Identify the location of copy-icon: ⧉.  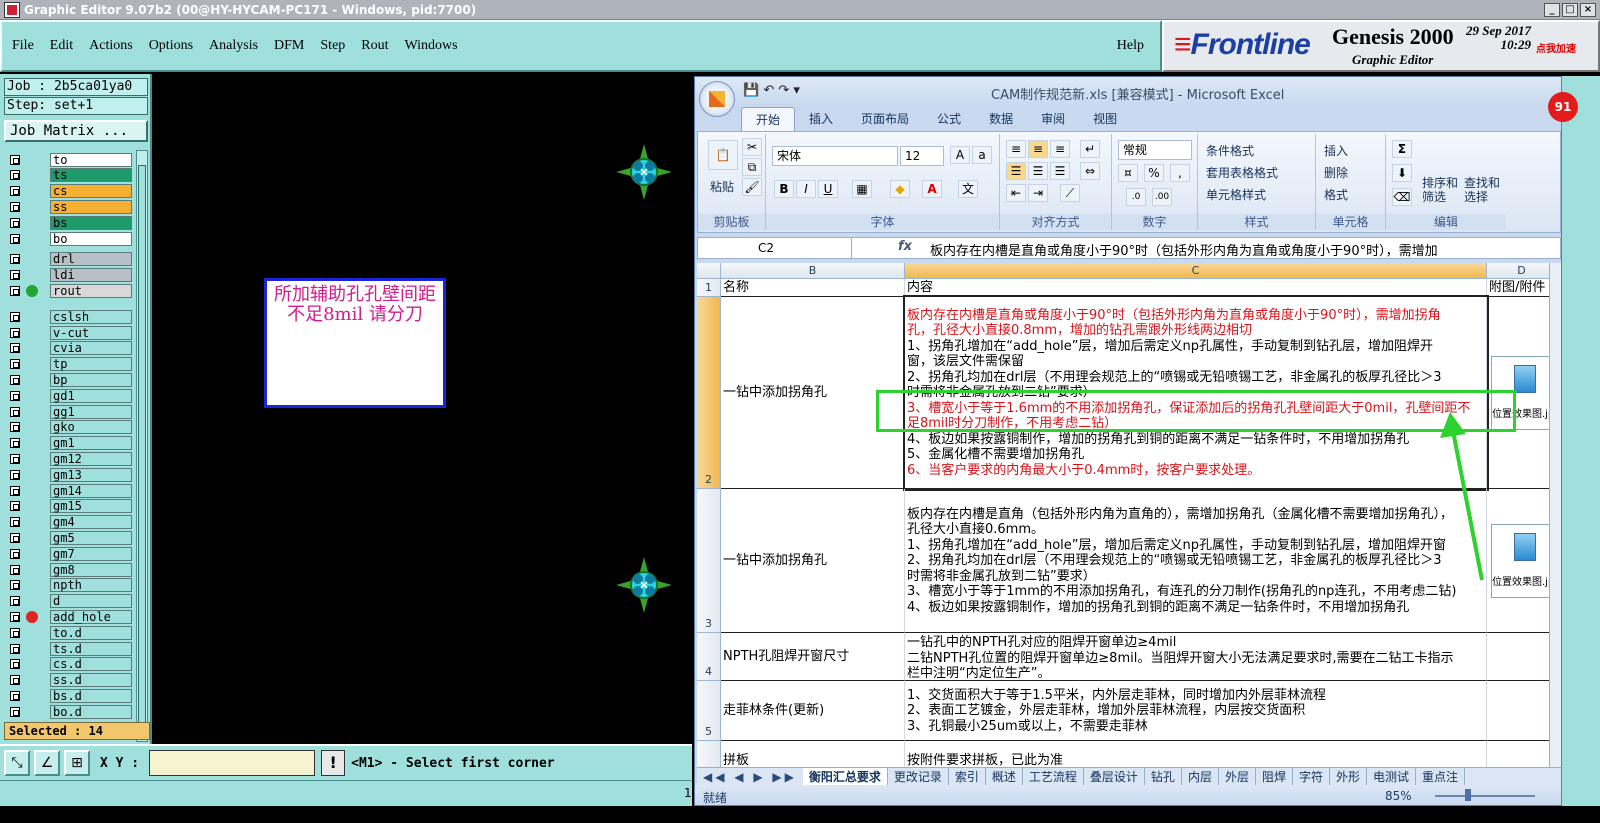
(752, 167).